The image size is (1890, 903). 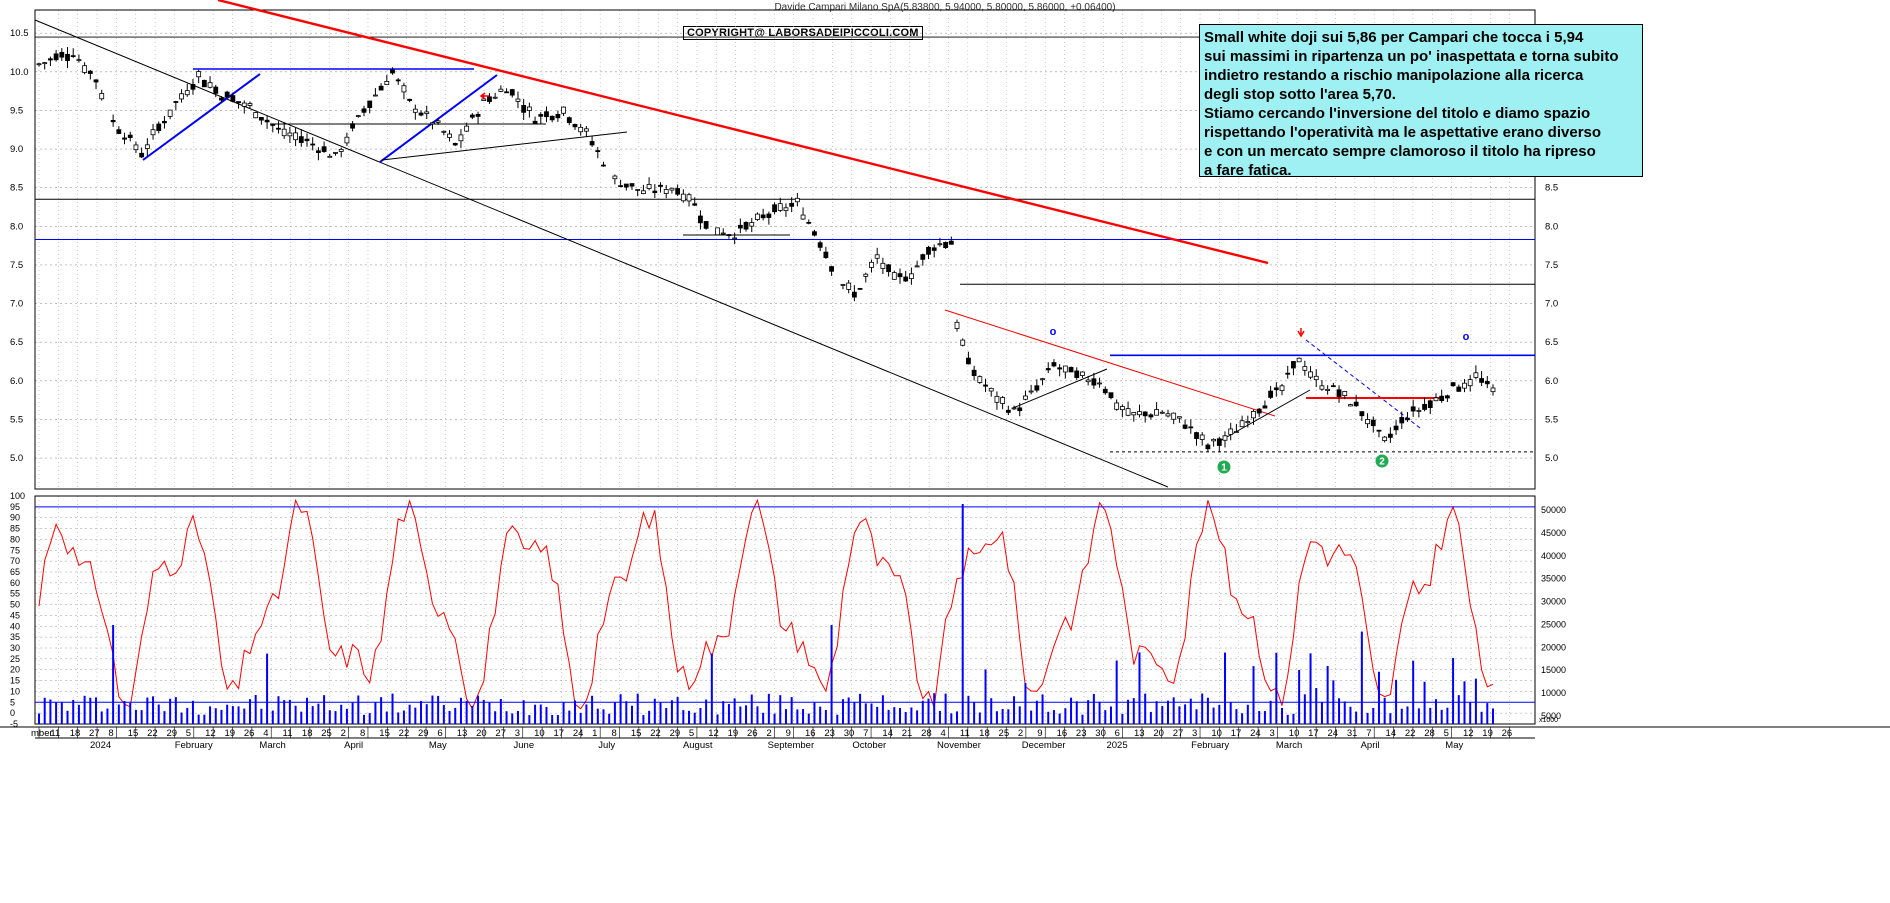 What do you see at coordinates (1004, 733) in the screenshot?
I see `date-tick-label: 25` at bounding box center [1004, 733].